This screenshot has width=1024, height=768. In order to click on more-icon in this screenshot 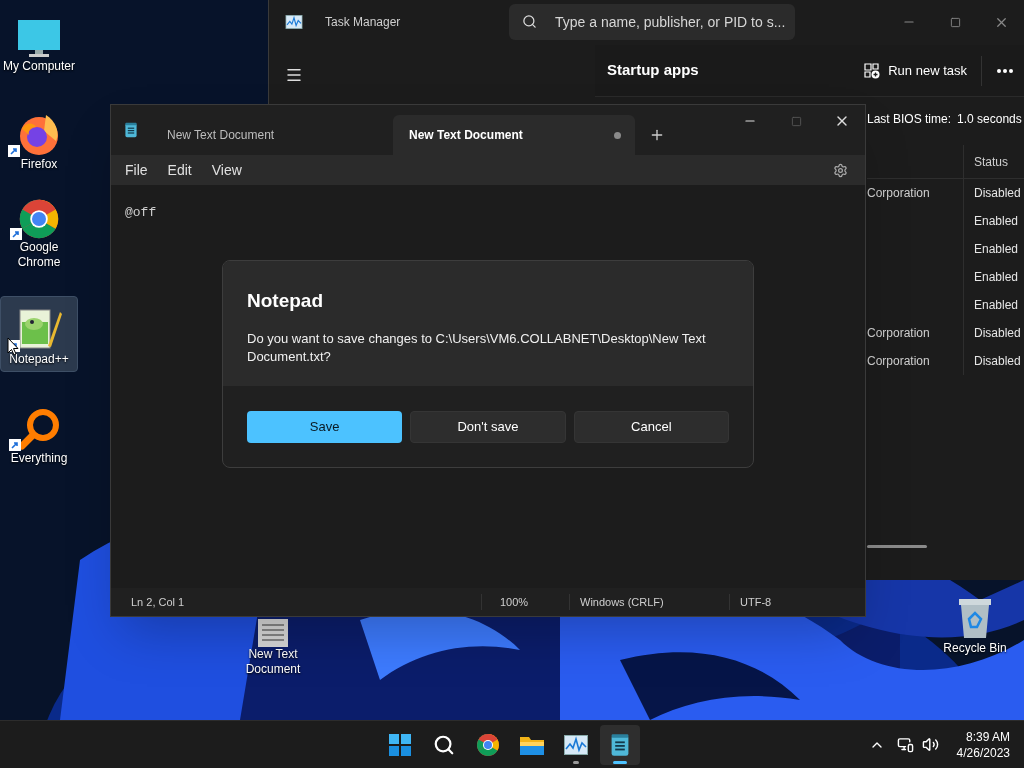, I will do `click(1005, 70)`.